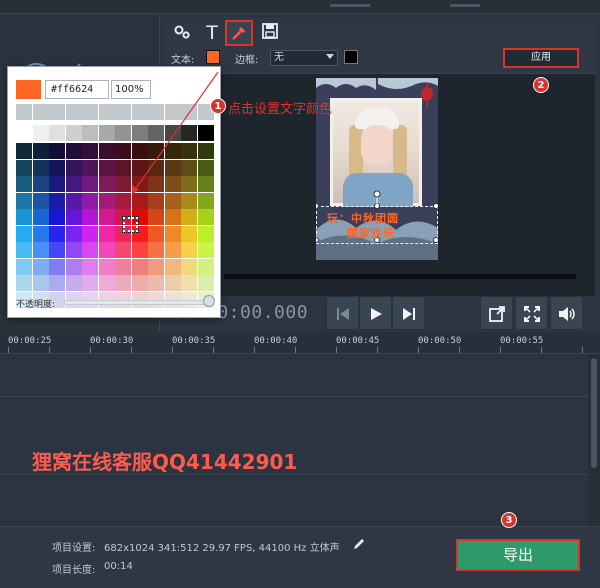 This screenshot has width=600, height=588. What do you see at coordinates (304, 58) in the screenshot?
I see `border-style-select: 无` at bounding box center [304, 58].